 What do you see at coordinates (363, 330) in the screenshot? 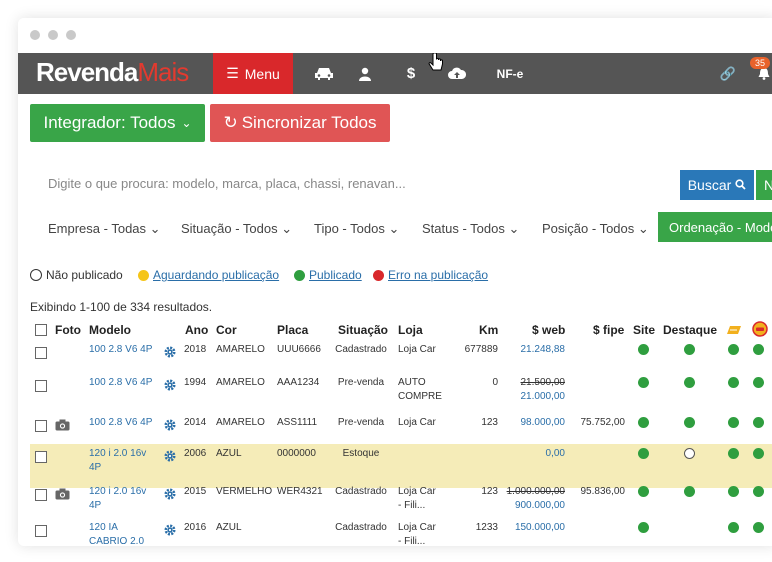
I see `col-situacao: Situação` at bounding box center [363, 330].